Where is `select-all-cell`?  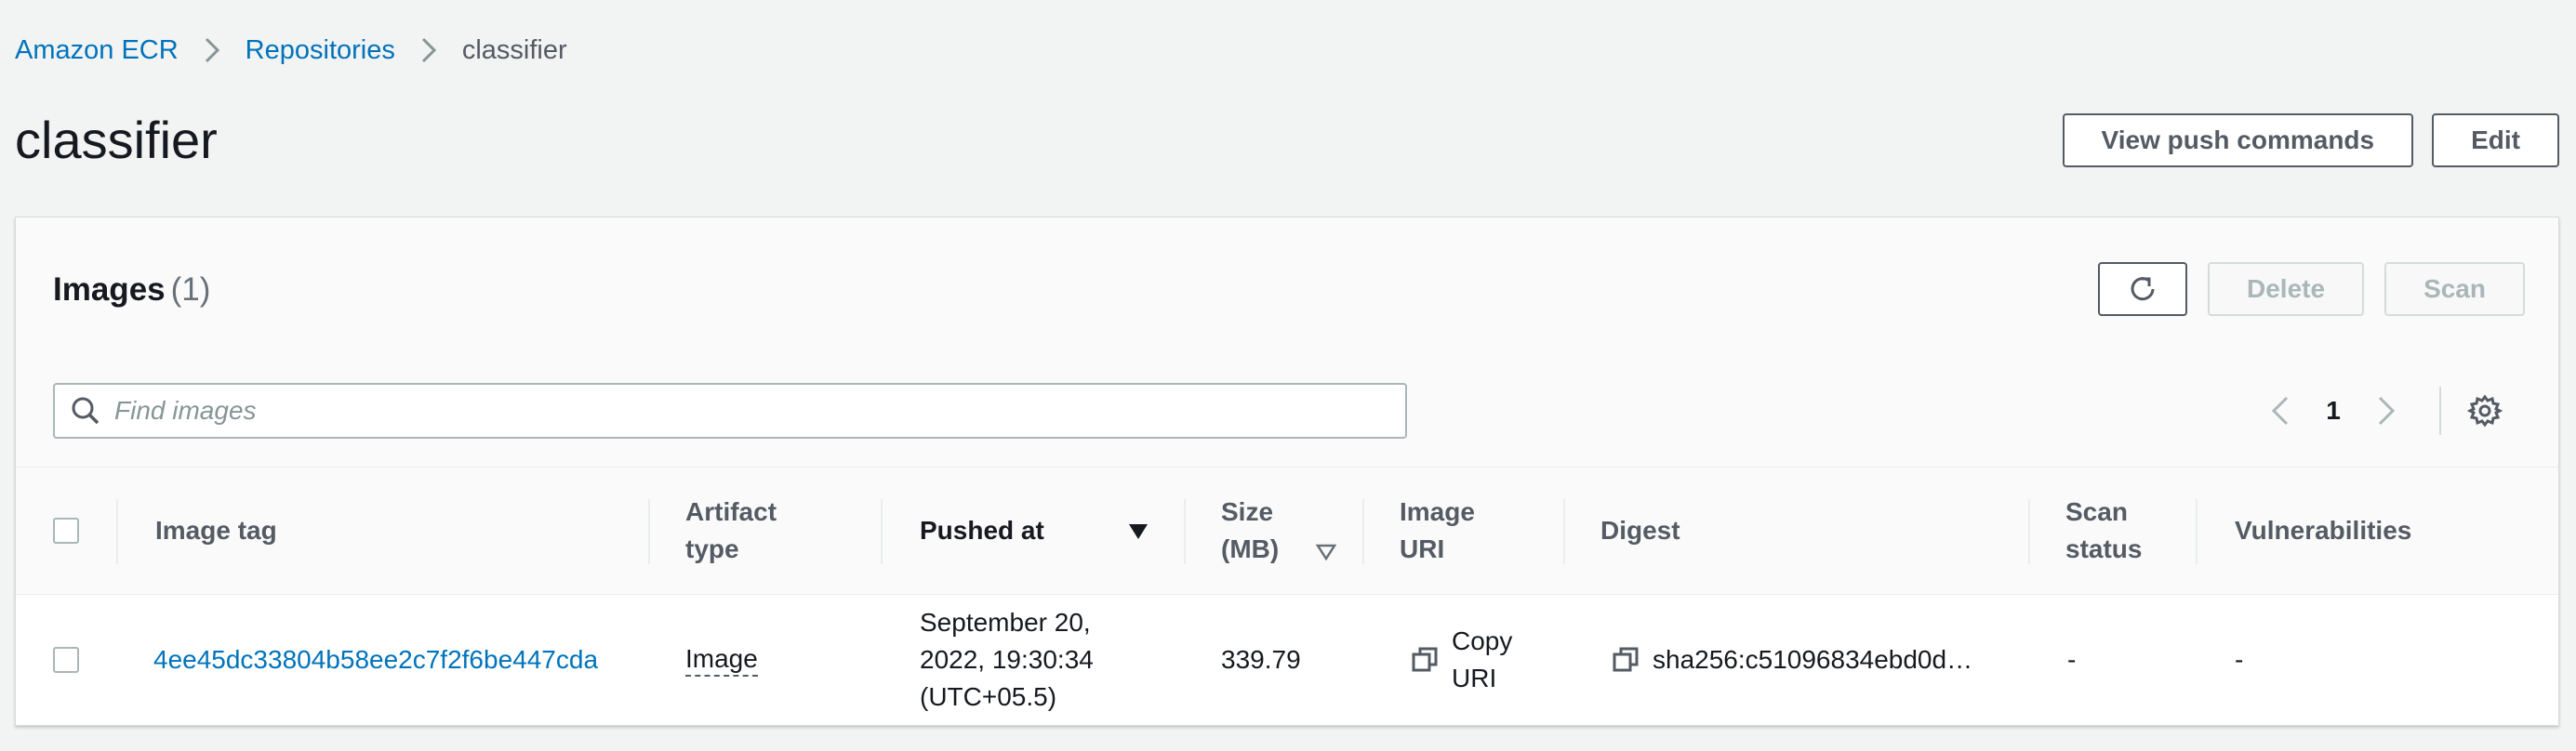 select-all-cell is located at coordinates (66, 531).